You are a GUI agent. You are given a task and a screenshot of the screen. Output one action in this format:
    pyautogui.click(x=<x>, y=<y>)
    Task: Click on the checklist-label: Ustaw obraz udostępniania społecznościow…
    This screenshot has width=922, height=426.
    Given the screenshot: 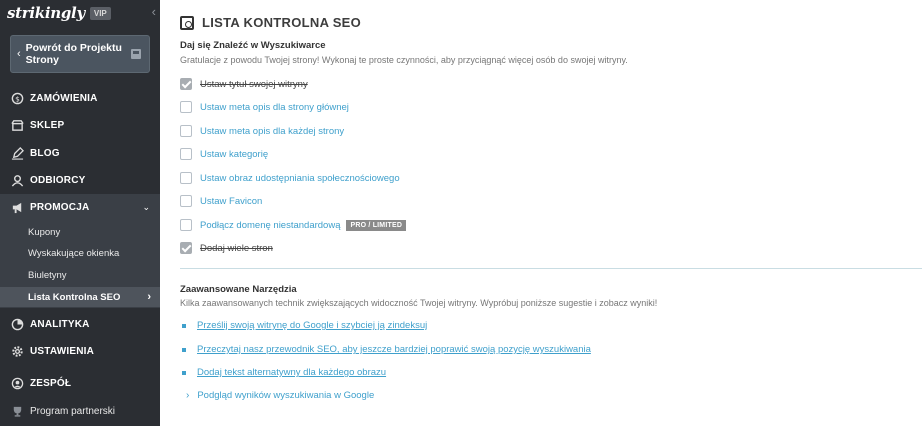 What is the action you would take?
    pyautogui.click(x=300, y=178)
    